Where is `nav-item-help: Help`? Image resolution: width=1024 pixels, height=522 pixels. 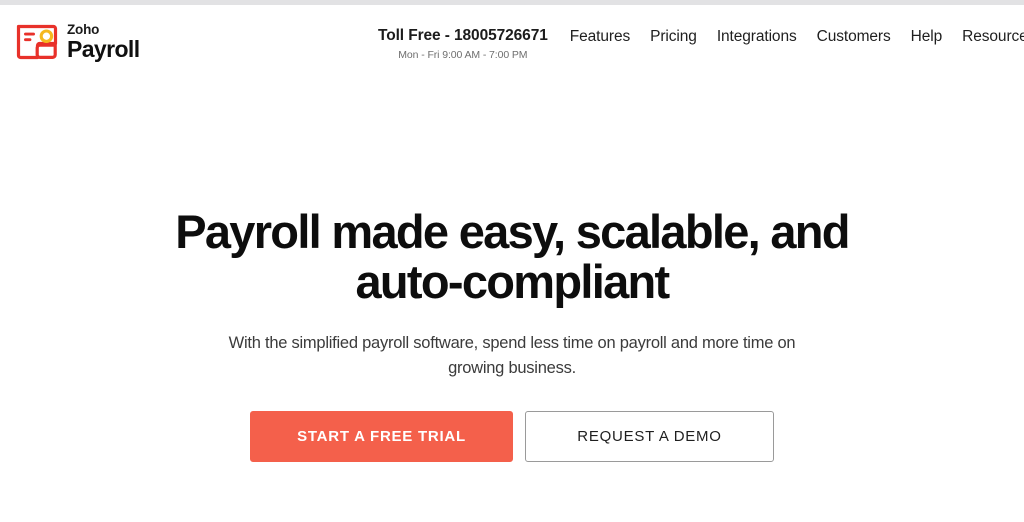 nav-item-help: Help is located at coordinates (926, 36).